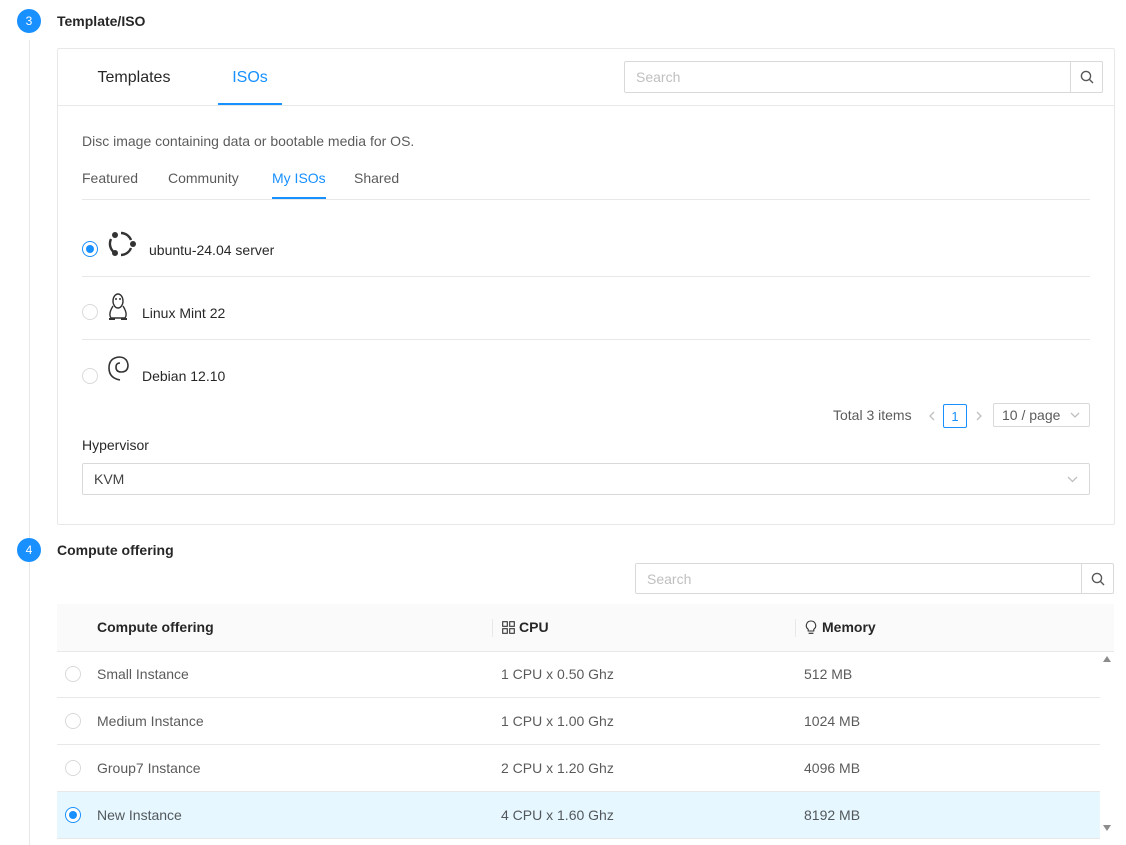 The width and height of the screenshot is (1126, 845). Describe the element at coordinates (115, 445) in the screenshot. I see `hypervisor-label: Hypervisor` at that location.